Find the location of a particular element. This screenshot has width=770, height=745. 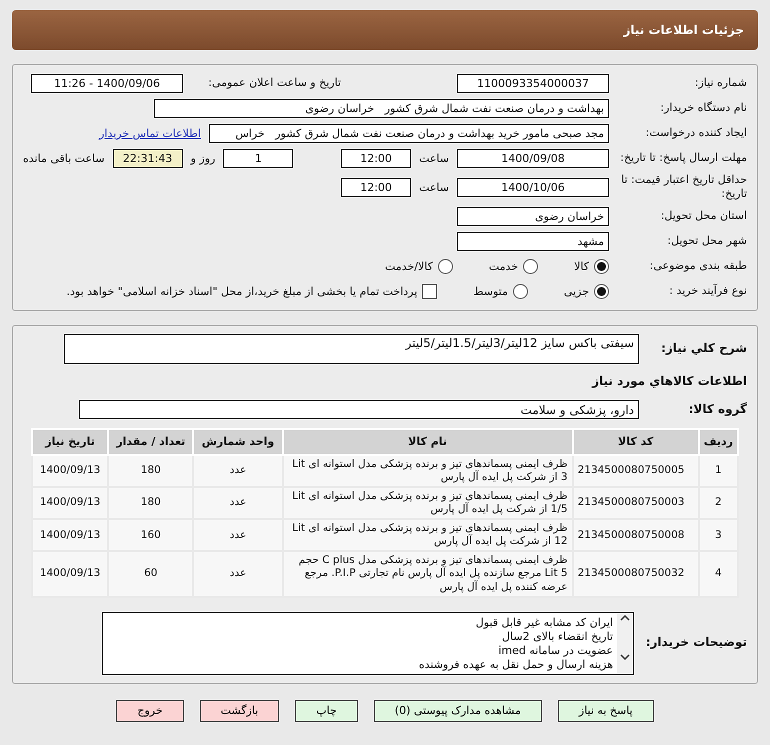

days-label: روز و is located at coordinates (203, 158).